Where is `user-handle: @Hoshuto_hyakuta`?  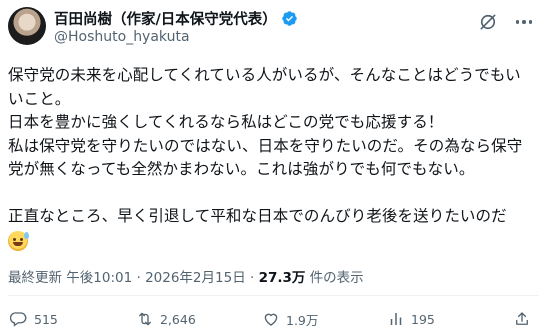
user-handle: @Hoshuto_hyakuta is located at coordinates (122, 37).